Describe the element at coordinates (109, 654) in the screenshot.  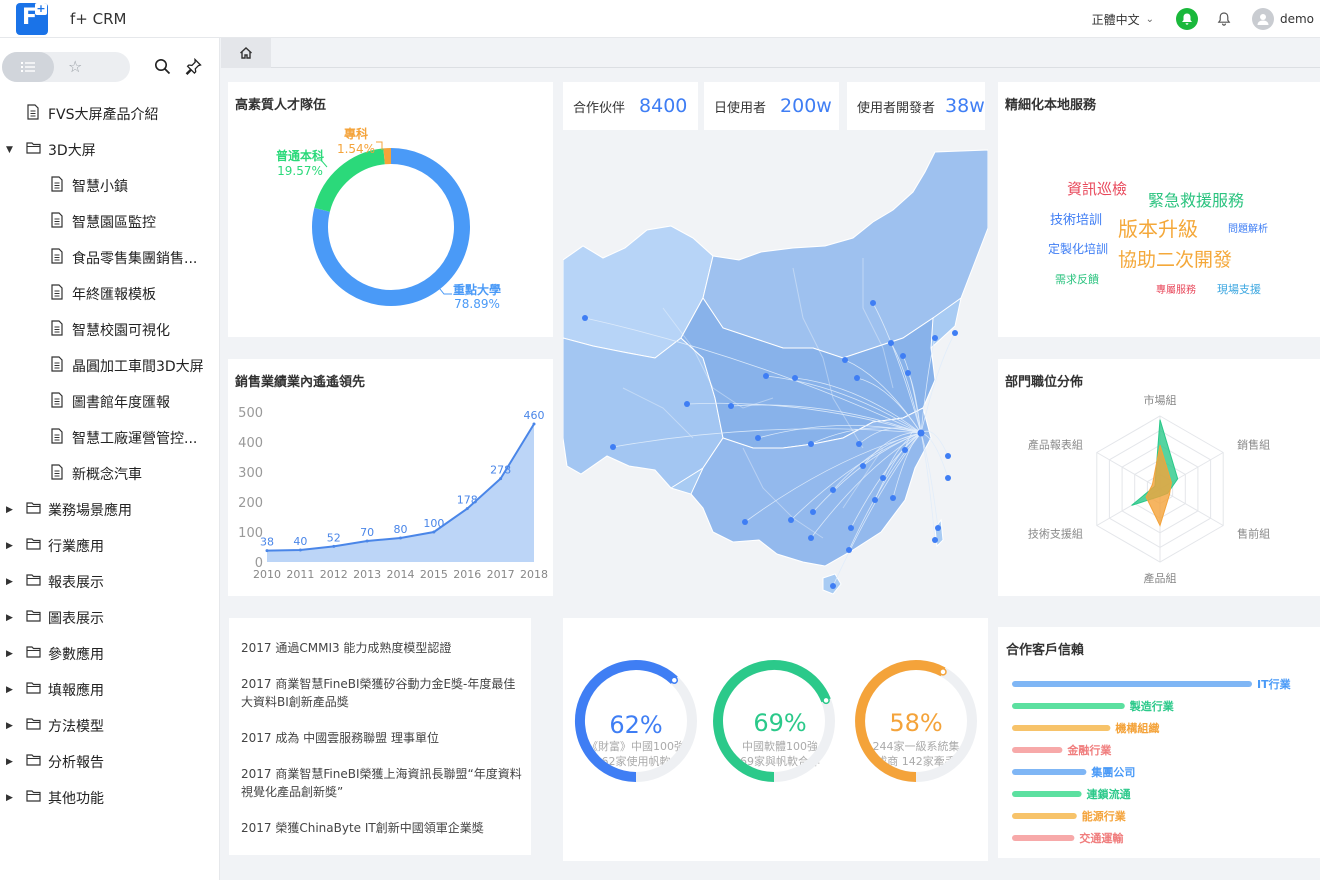
I see `sidebar-folder: ▶ 參數應用` at that location.